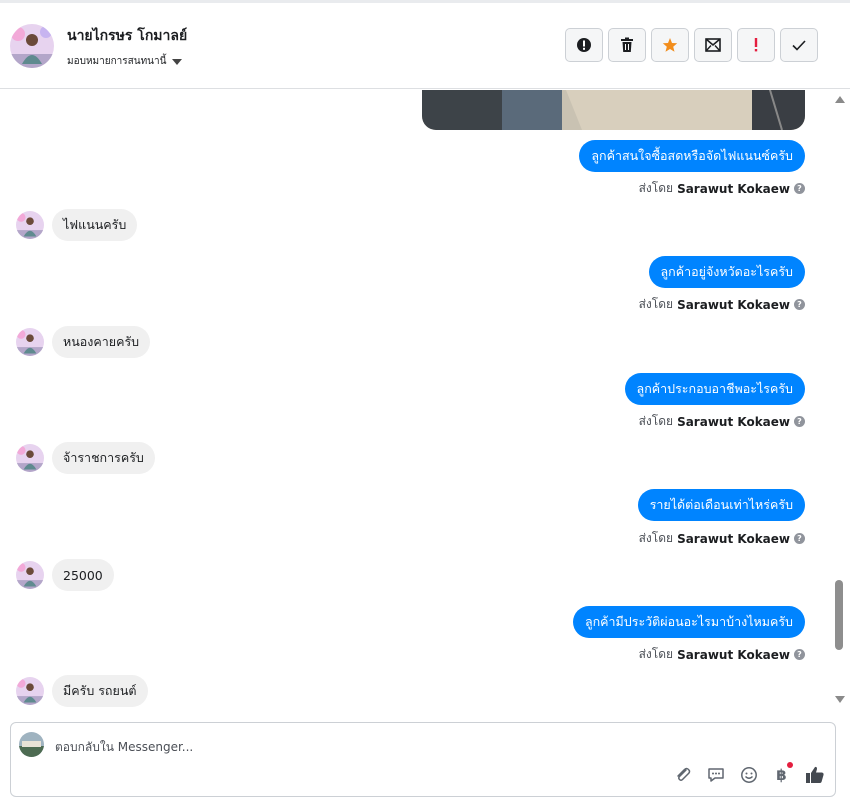 This screenshot has height=807, width=850. I want to click on mark-done-icon, so click(799, 45).